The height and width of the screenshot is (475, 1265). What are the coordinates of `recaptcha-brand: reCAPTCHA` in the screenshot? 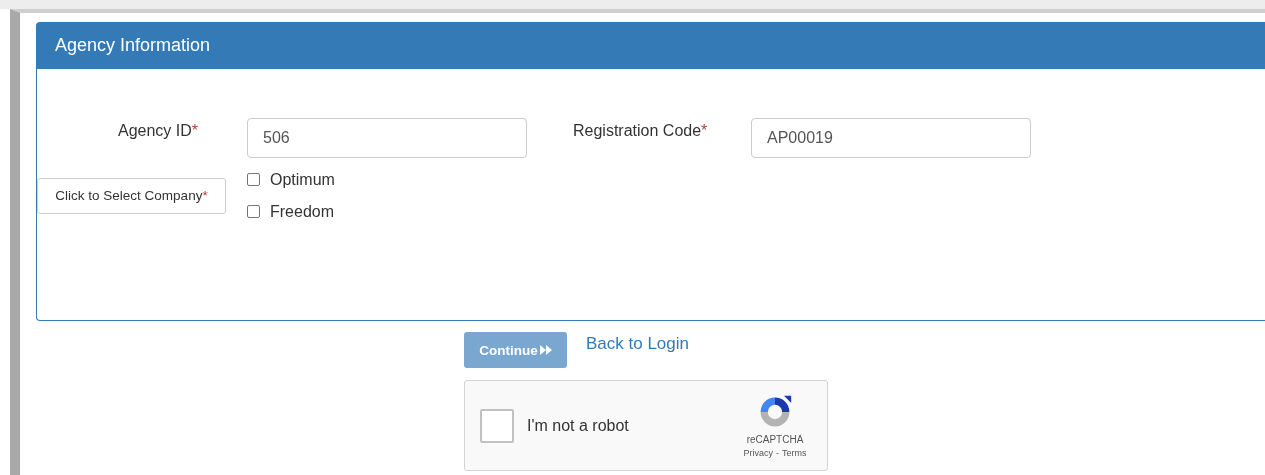 It's located at (775, 439).